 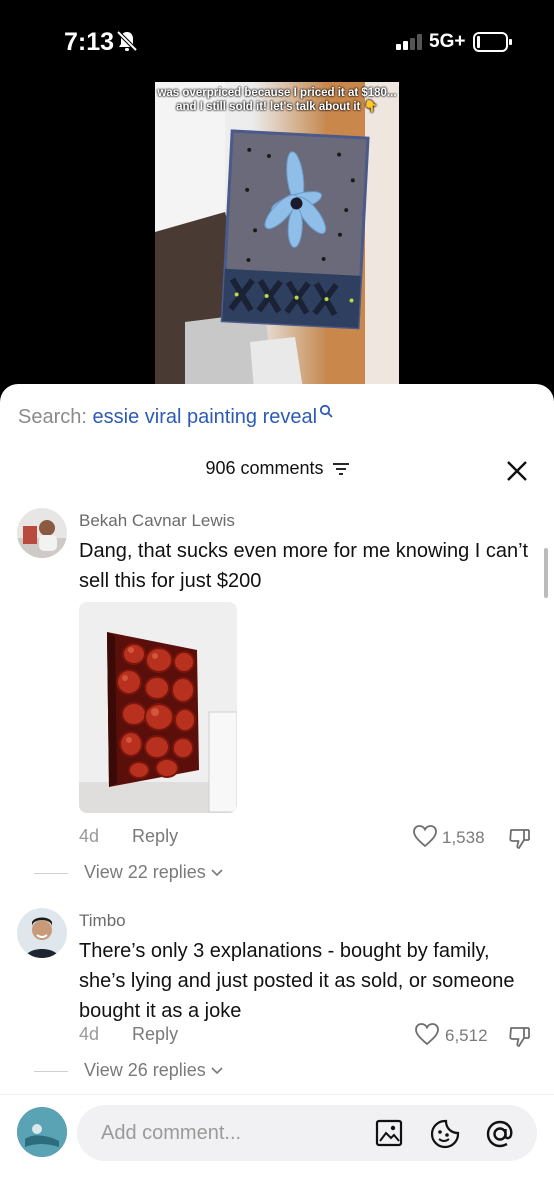 I want to click on status-time: 7:13, so click(x=89, y=42).